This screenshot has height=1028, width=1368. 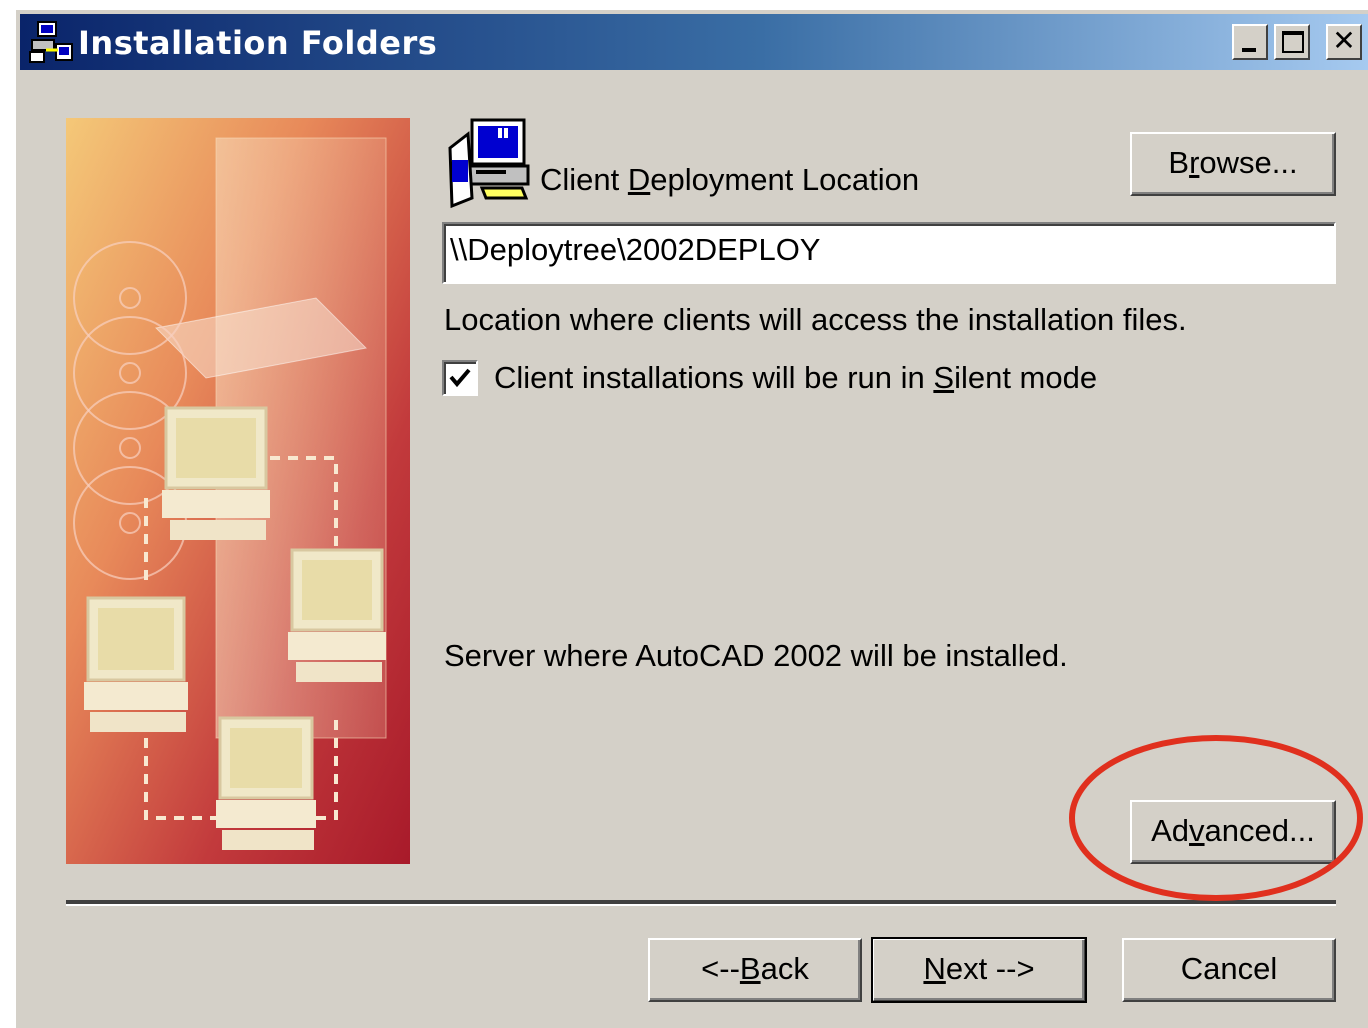 I want to click on installer-icon, so click(x=51, y=42).